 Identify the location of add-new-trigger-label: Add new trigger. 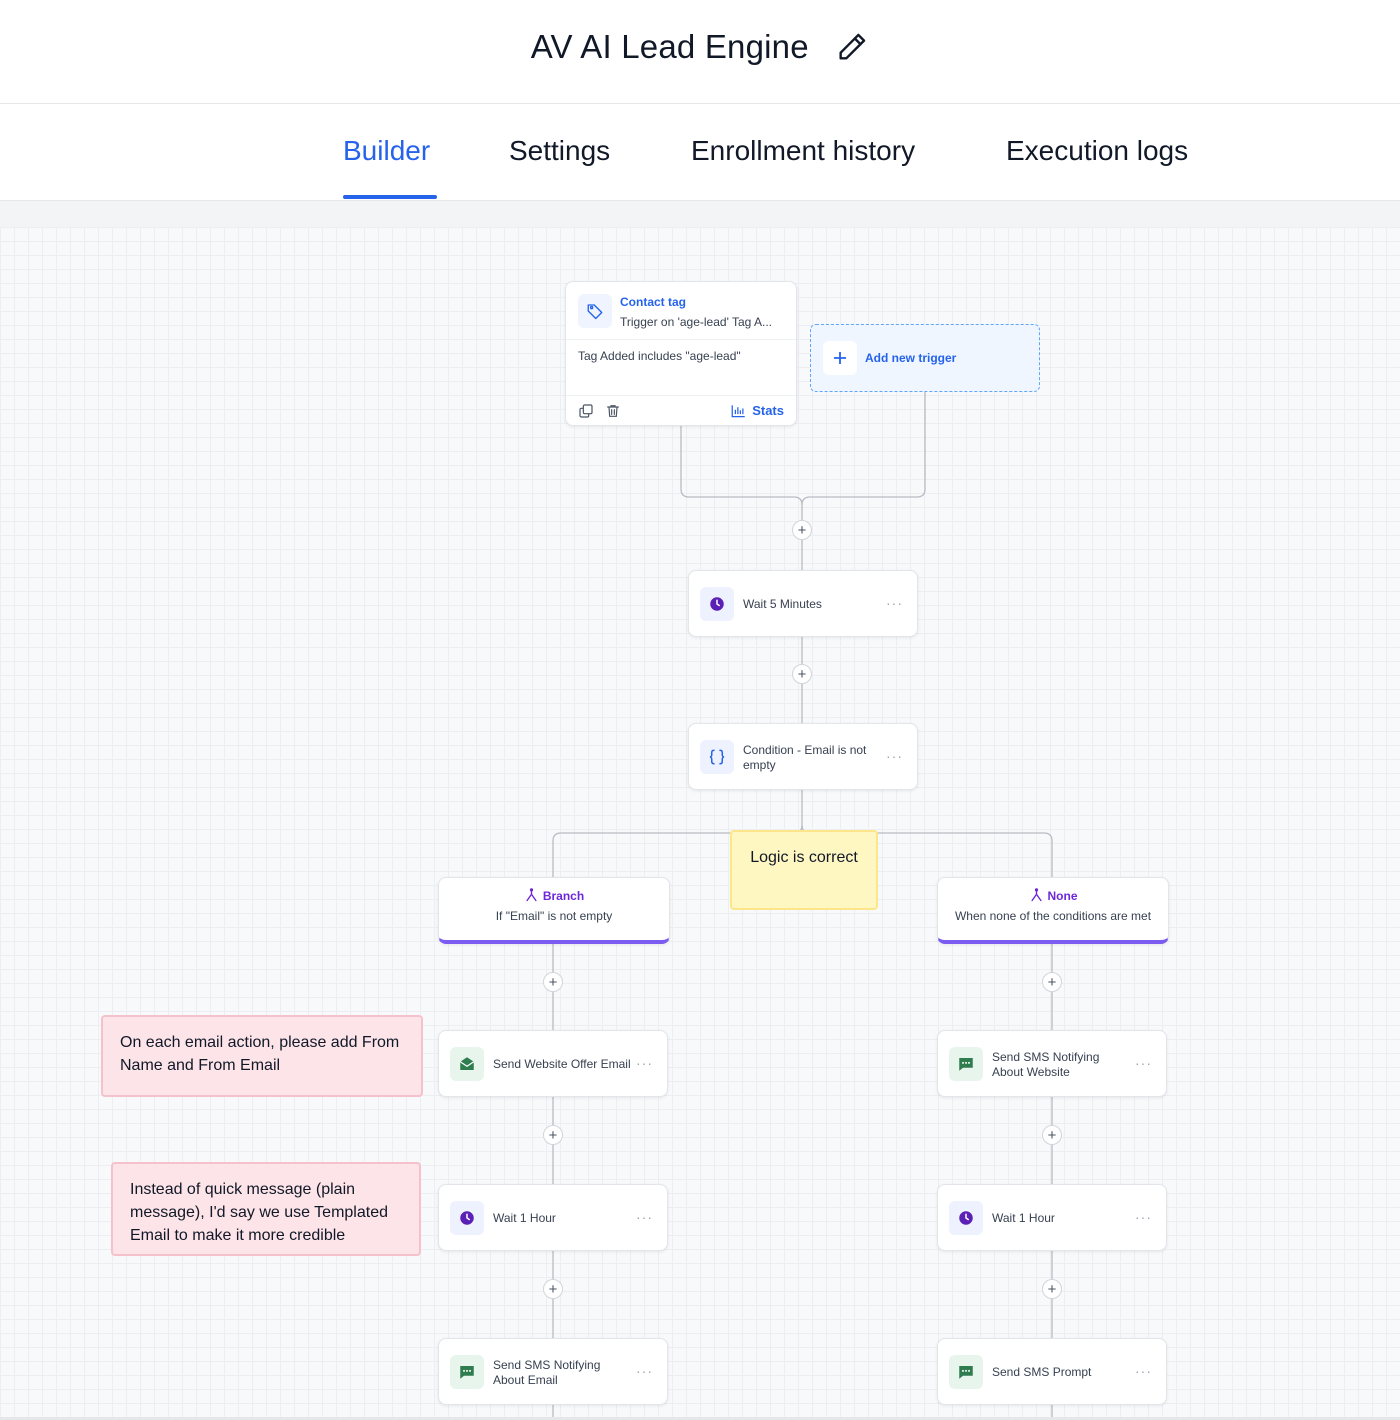
(911, 358).